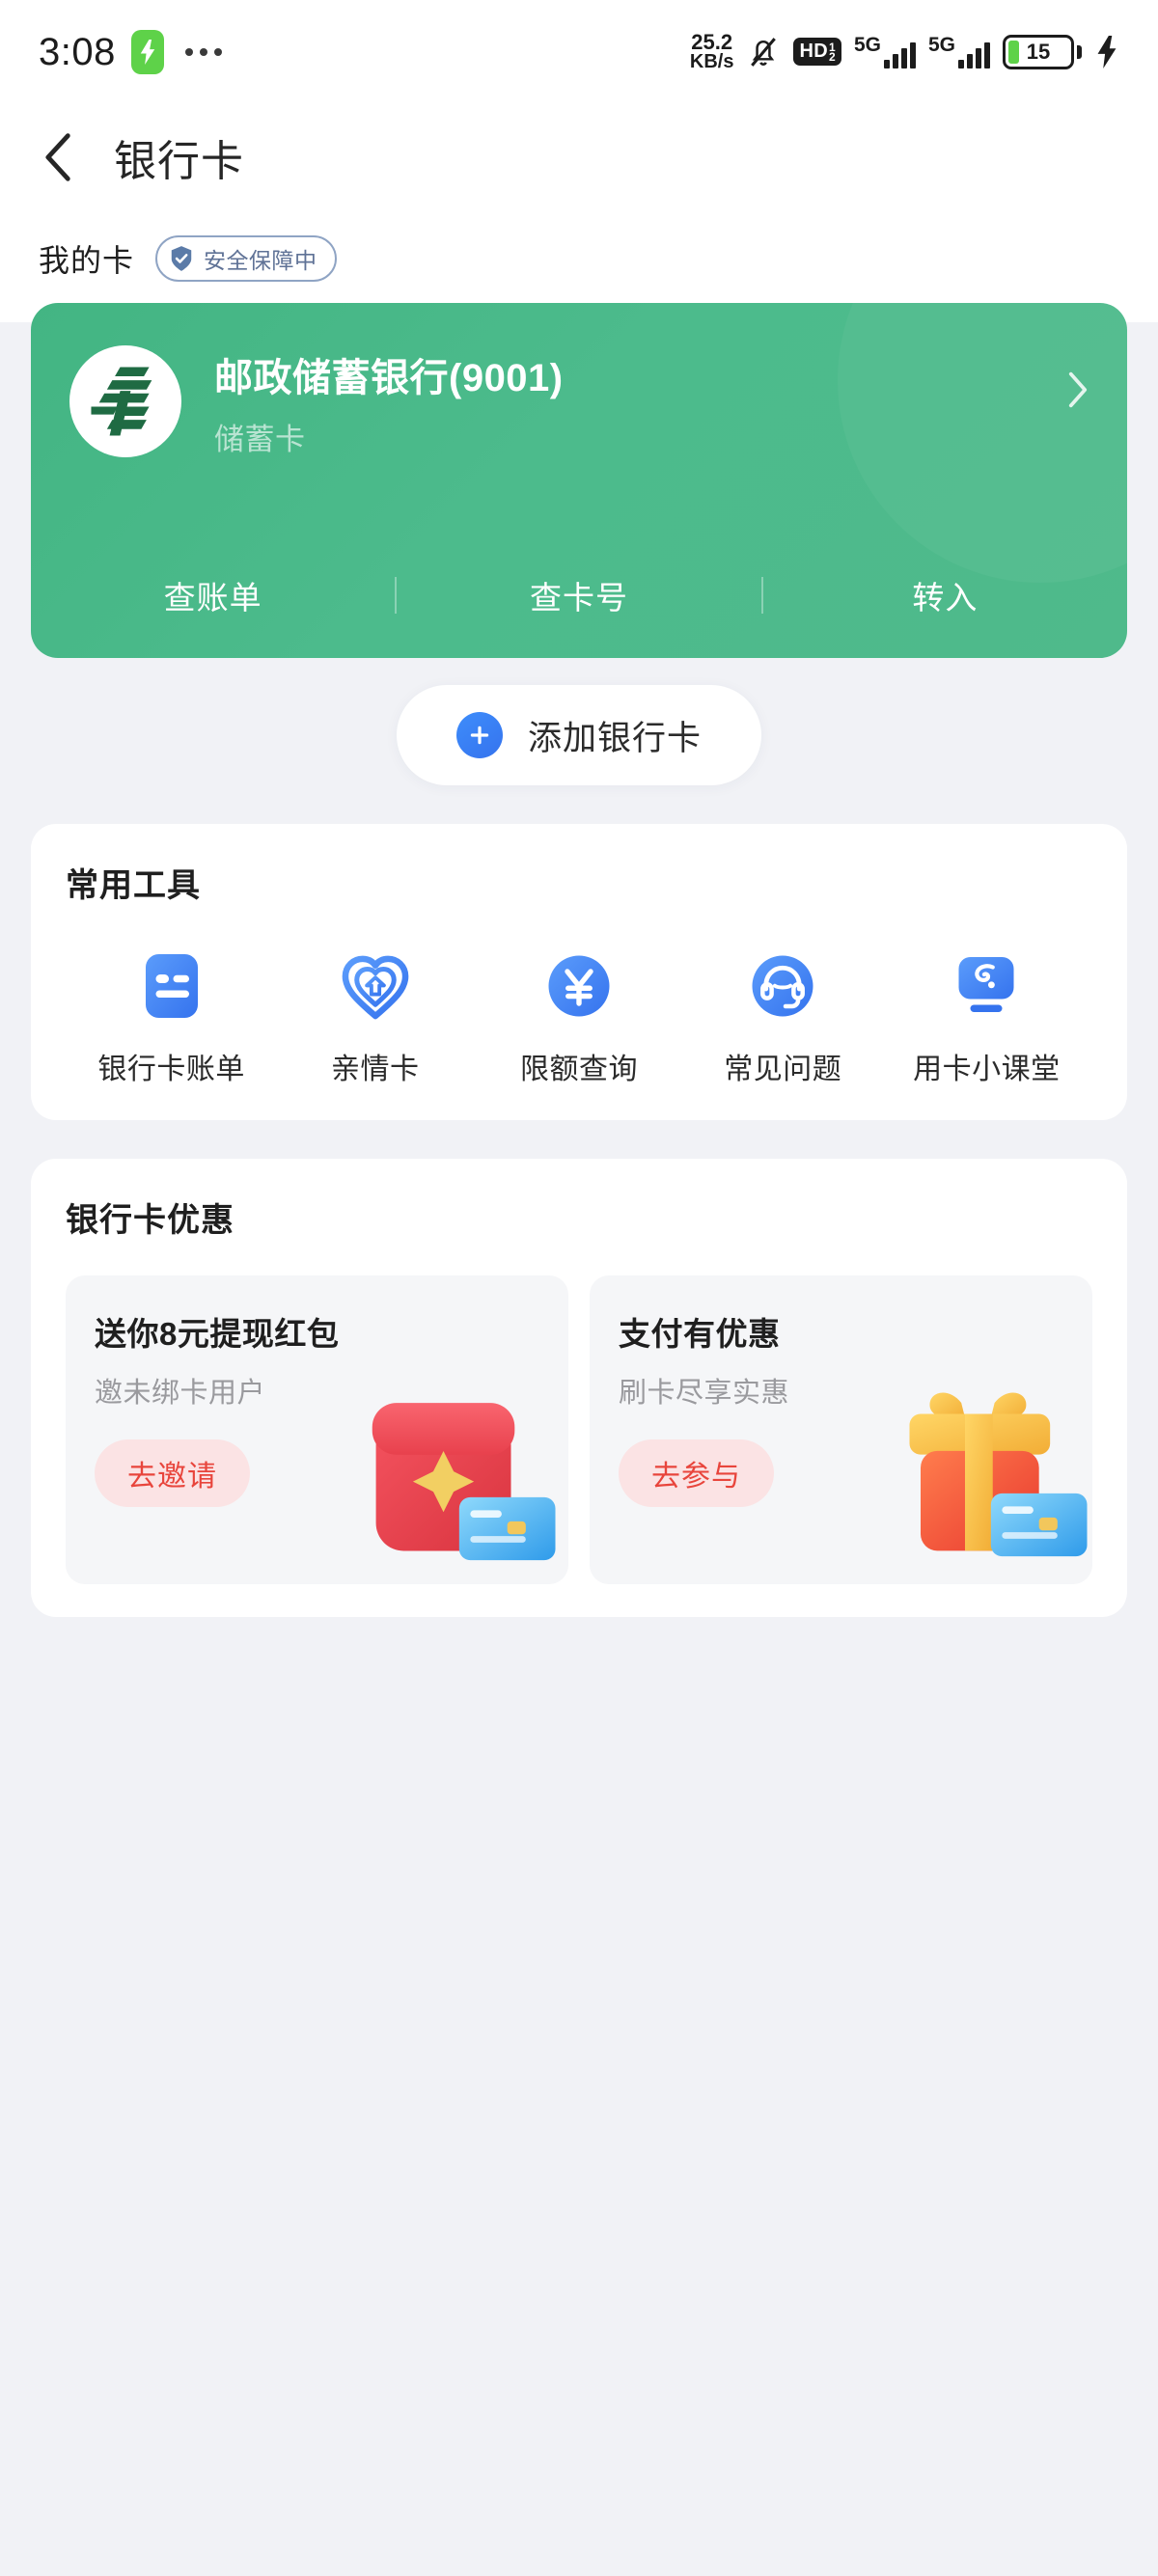 The image size is (1158, 2576). I want to click on family-heart-glyph, so click(375, 988).